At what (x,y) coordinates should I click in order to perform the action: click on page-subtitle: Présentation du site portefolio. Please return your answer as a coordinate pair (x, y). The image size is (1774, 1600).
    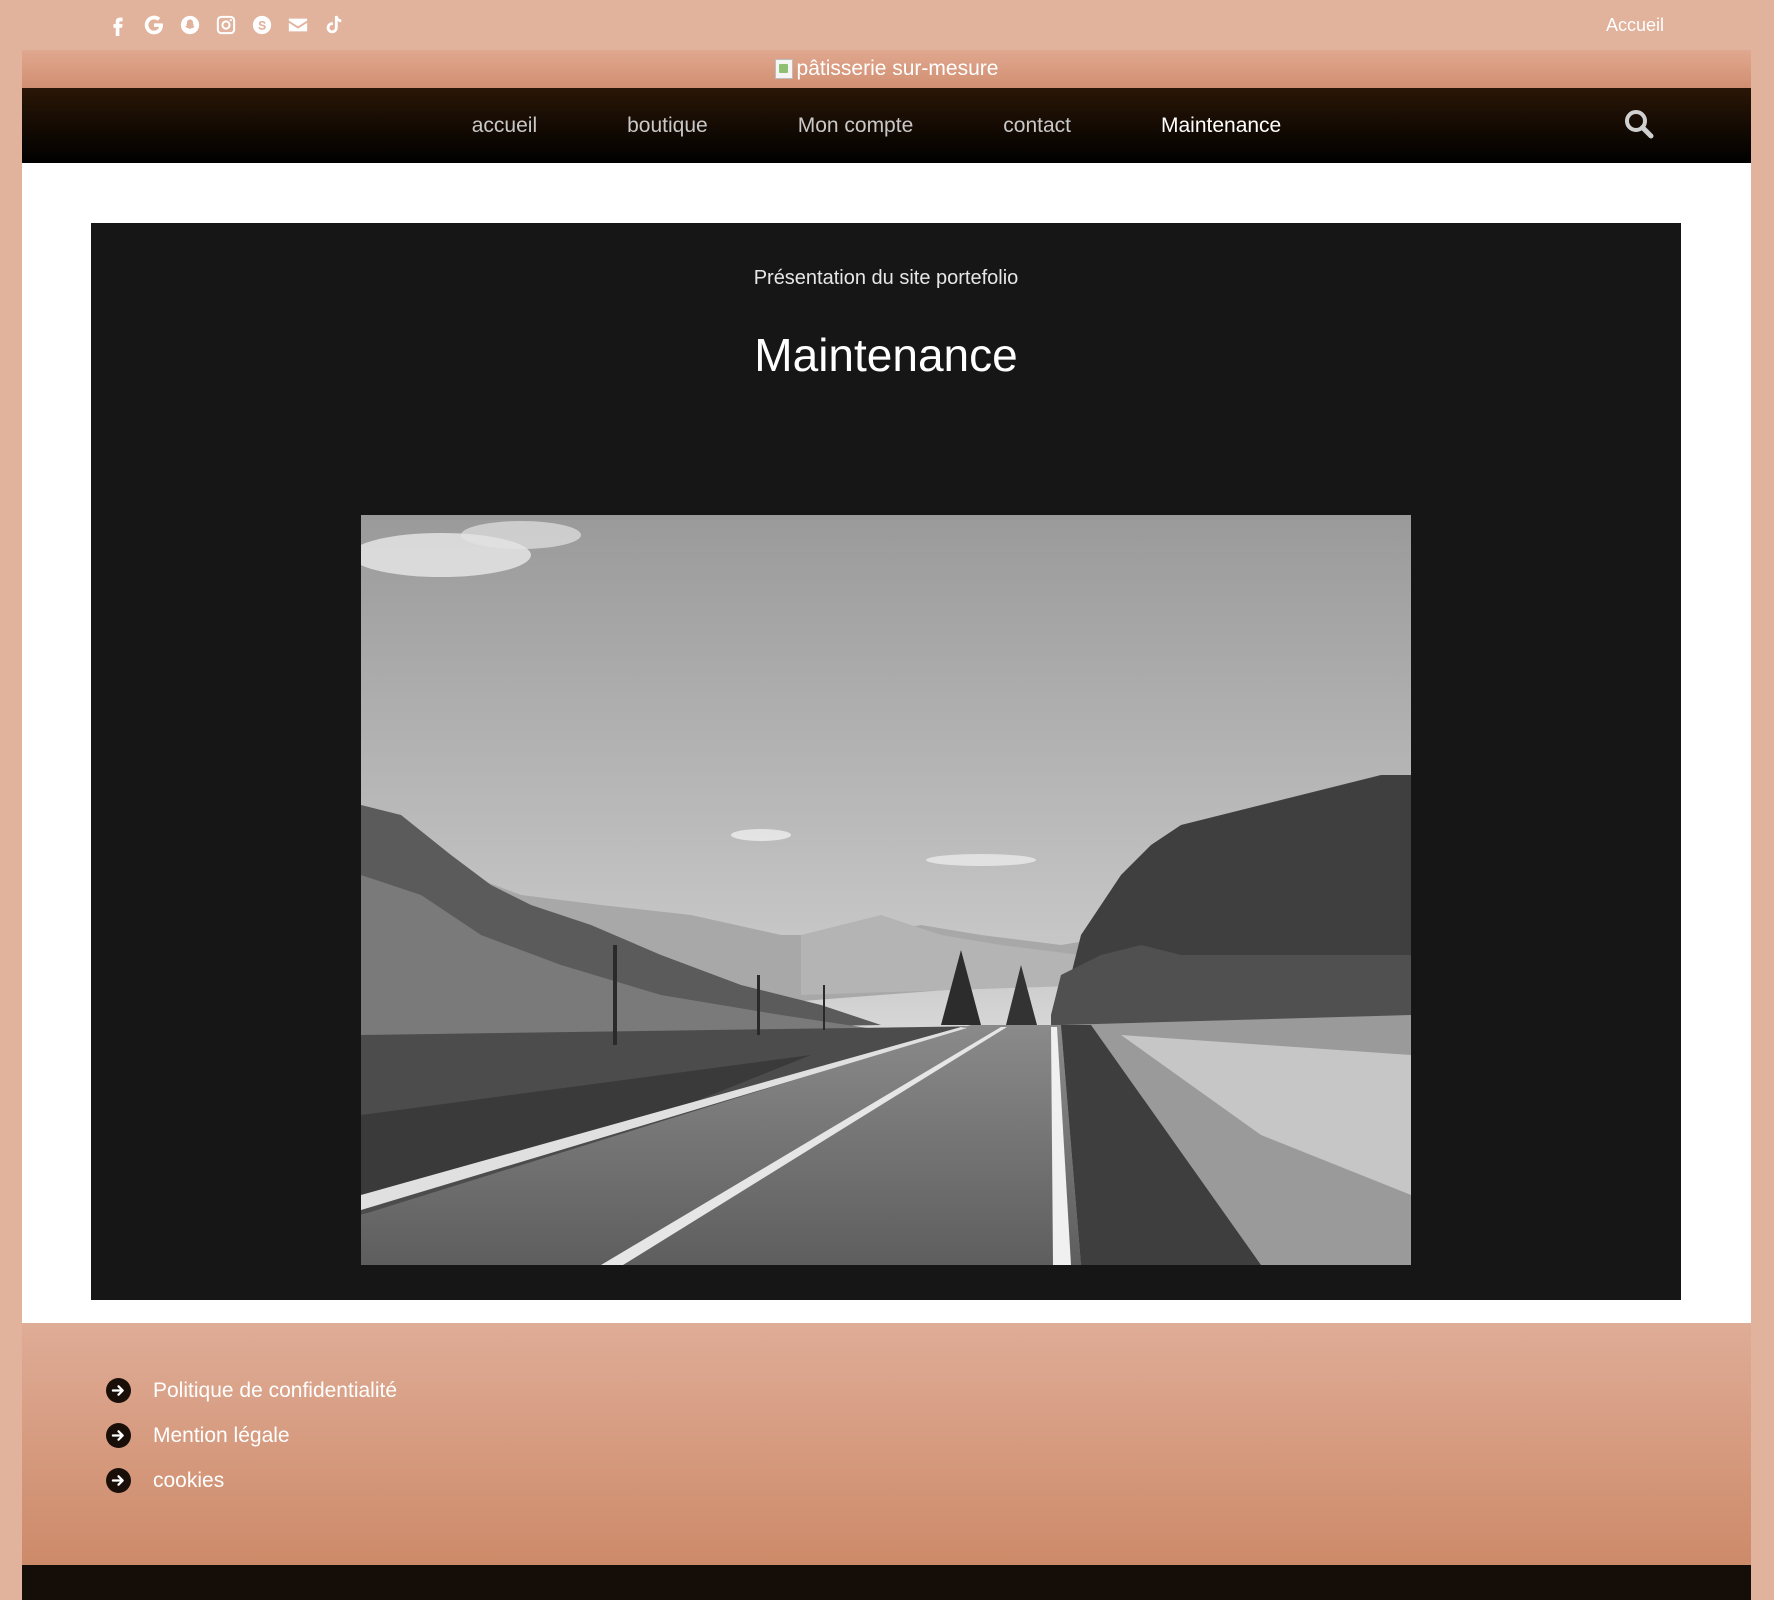
    Looking at the image, I should click on (886, 278).